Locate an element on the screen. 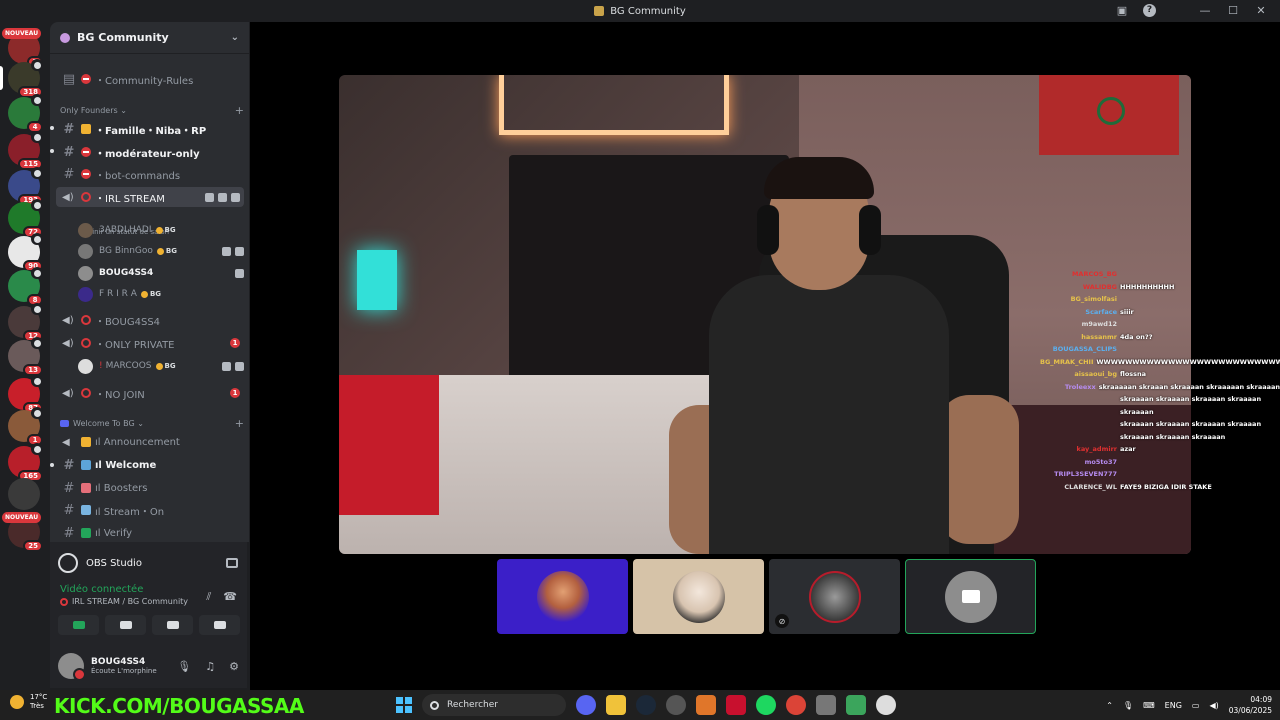  headphones-icon: ♫ is located at coordinates (210, 666).